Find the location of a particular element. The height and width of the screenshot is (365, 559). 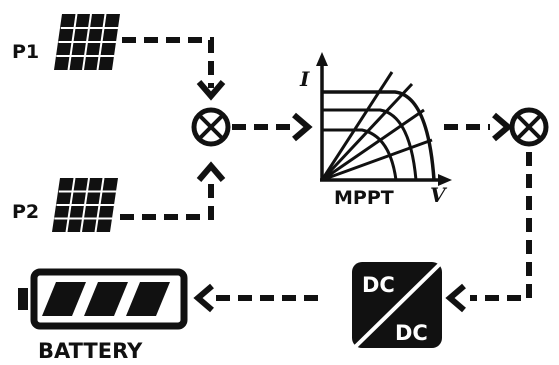

arrow-right-icon is located at coordinates (302, 127).